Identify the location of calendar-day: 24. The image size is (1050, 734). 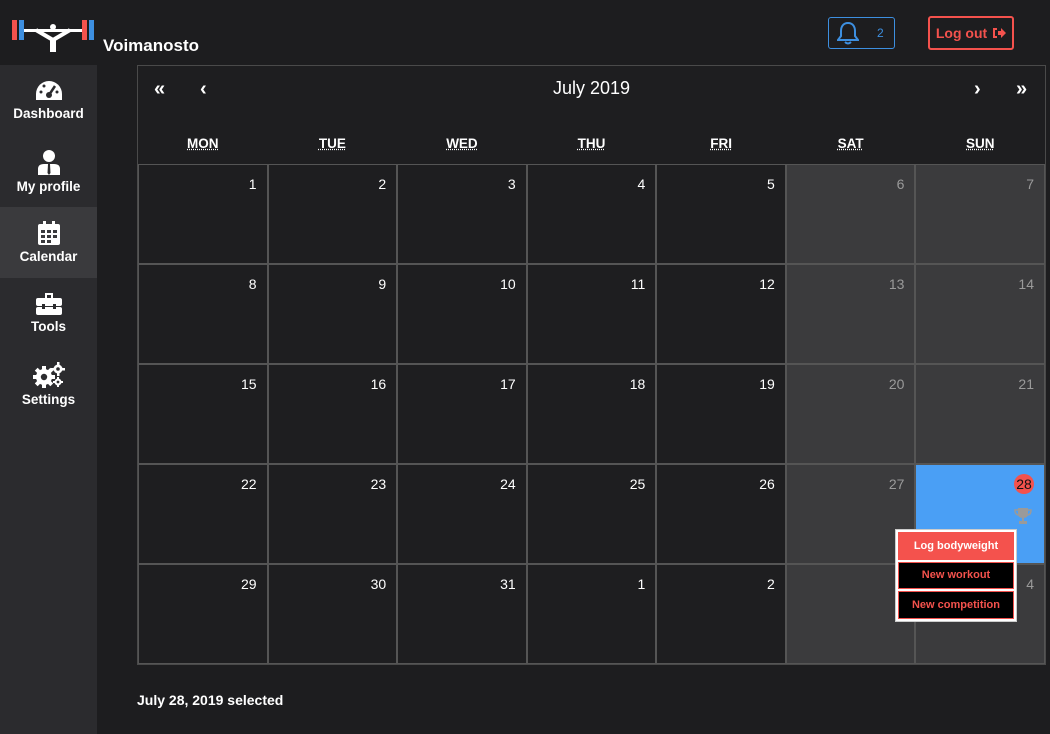
(462, 514).